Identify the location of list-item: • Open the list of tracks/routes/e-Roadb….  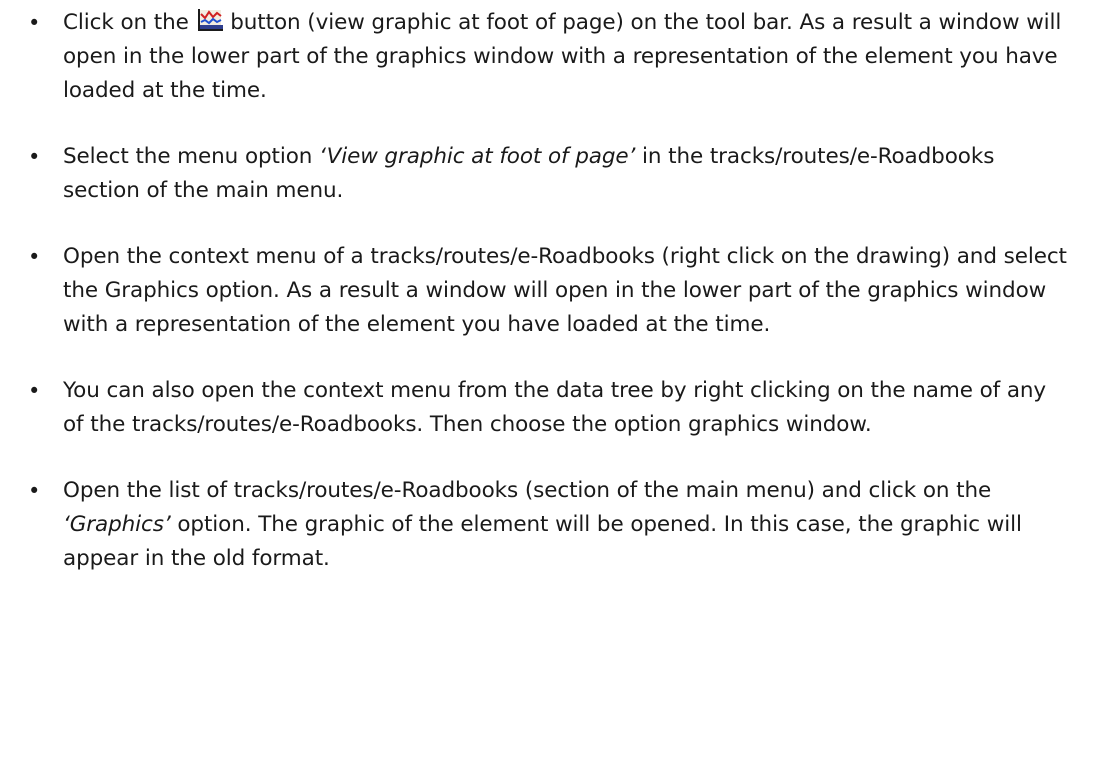
(536, 525).